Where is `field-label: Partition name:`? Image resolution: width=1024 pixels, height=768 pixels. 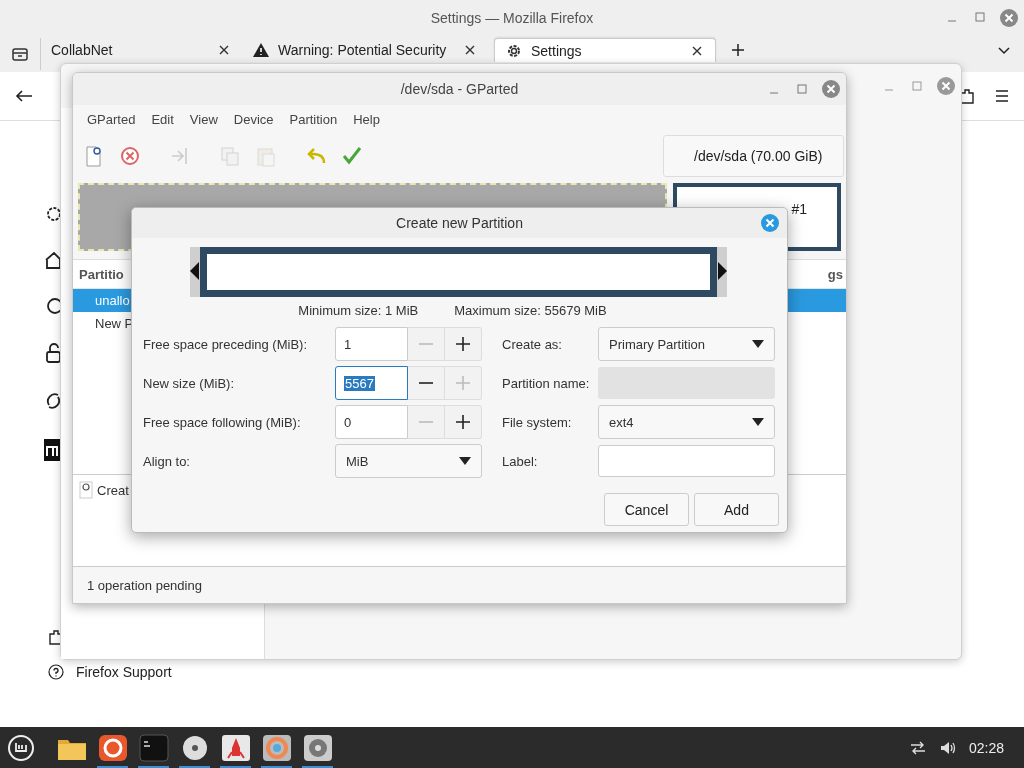
field-label: Partition name: is located at coordinates (546, 383).